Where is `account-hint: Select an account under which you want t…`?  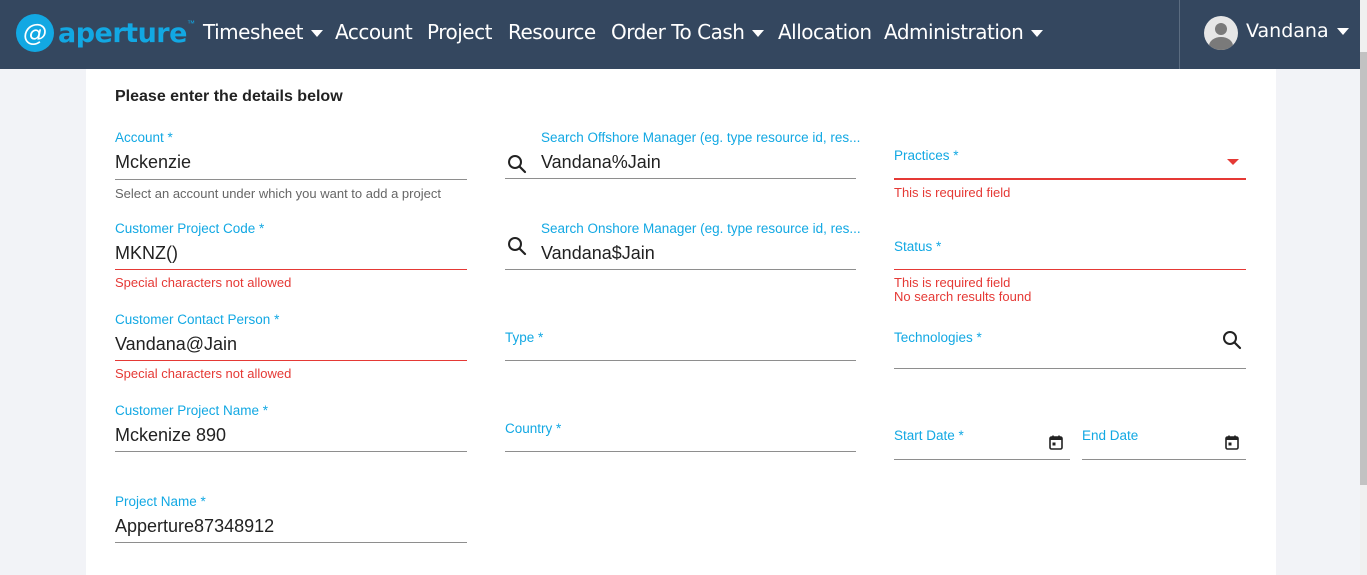 account-hint: Select an account under which you want t… is located at coordinates (278, 193).